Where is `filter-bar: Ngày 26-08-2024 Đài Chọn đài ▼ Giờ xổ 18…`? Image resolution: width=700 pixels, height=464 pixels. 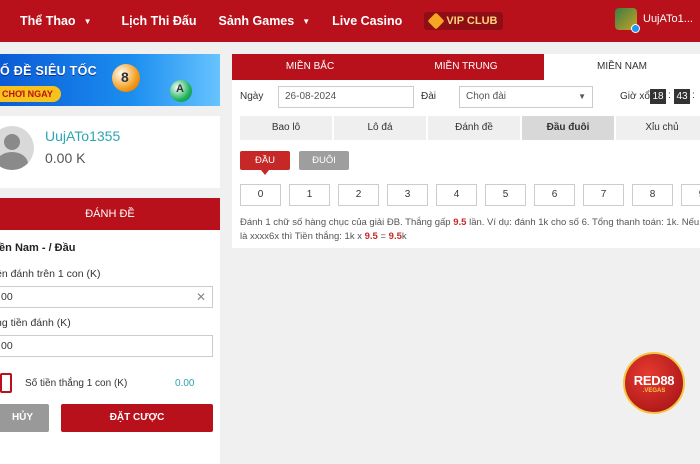 filter-bar: Ngày 26-08-2024 Đài Chọn đài ▼ Giờ xổ 18… is located at coordinates (466, 97).